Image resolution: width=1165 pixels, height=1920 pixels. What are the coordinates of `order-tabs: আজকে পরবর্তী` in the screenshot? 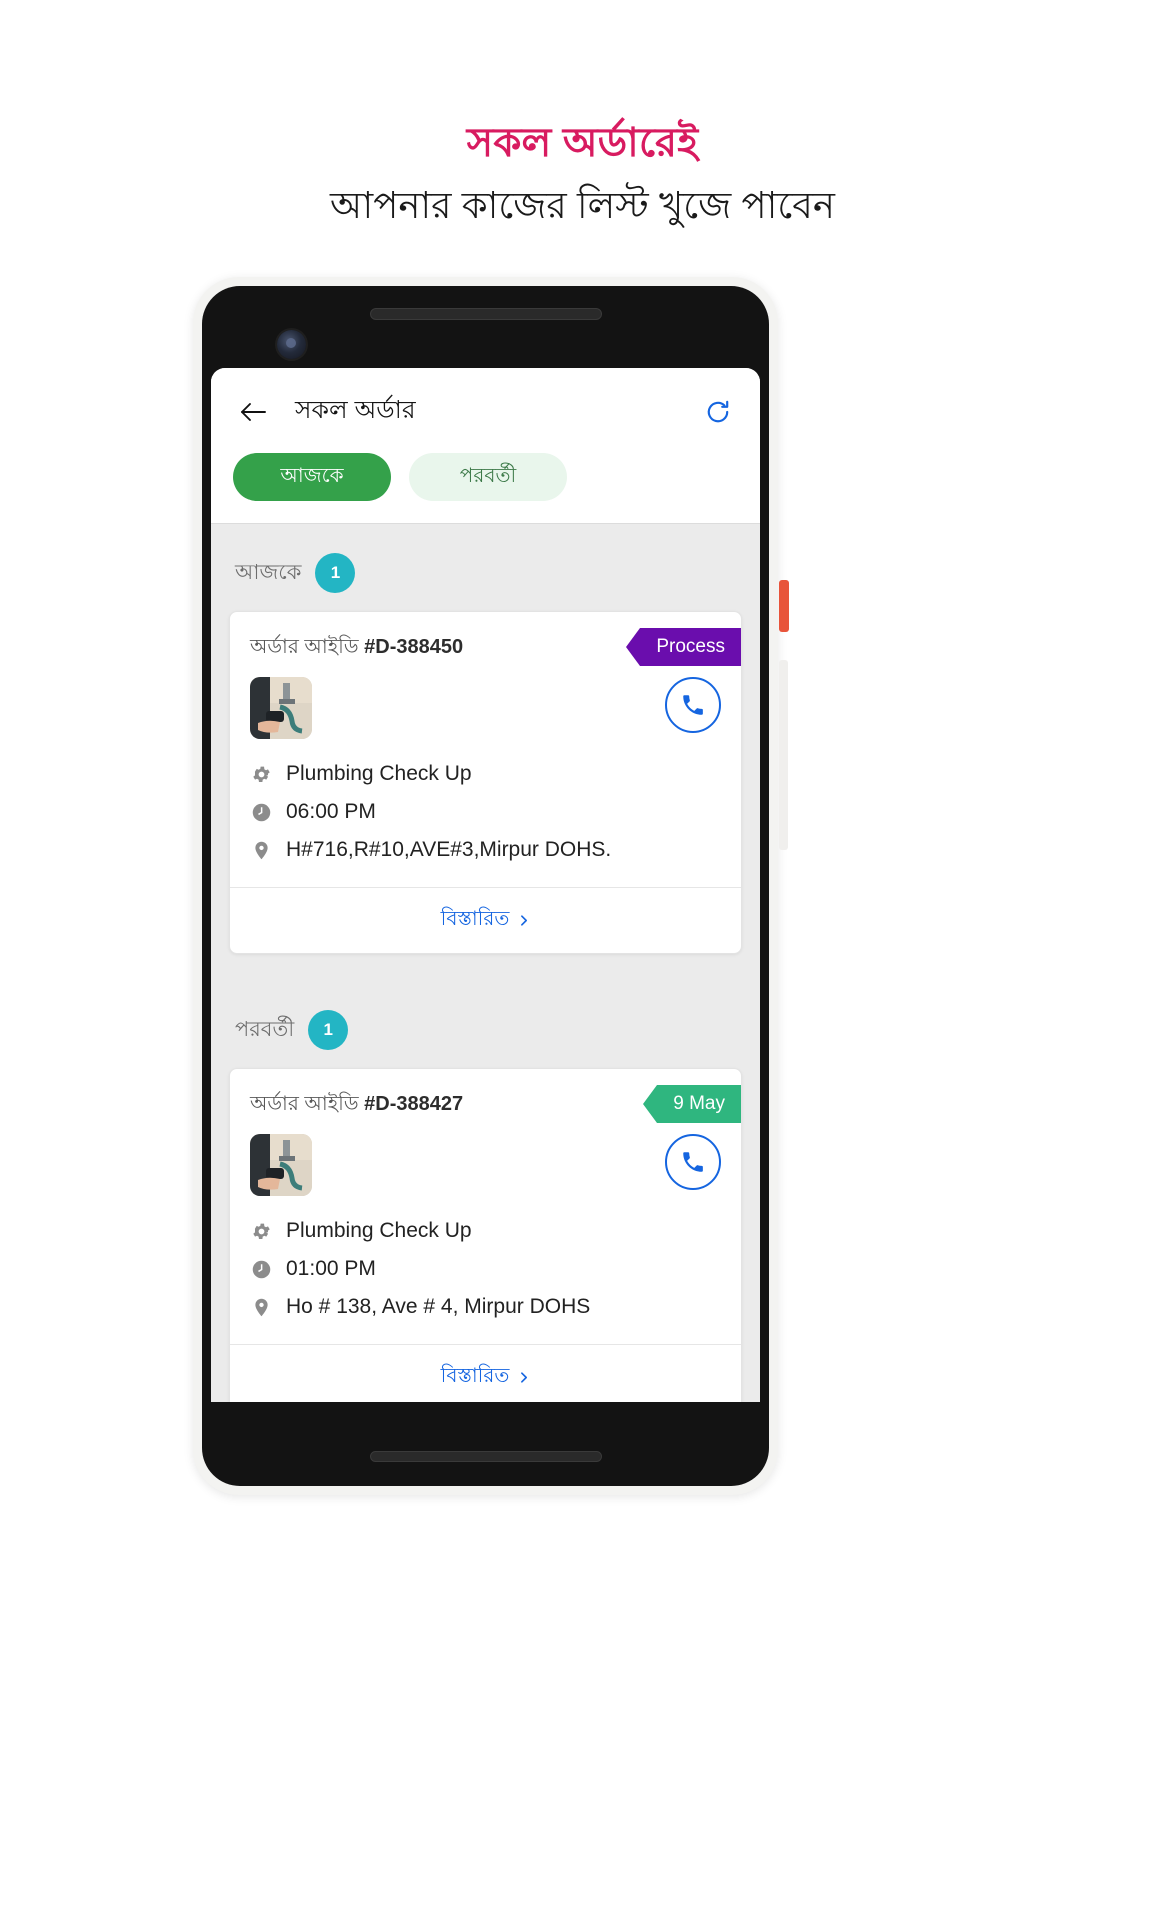 It's located at (485, 478).